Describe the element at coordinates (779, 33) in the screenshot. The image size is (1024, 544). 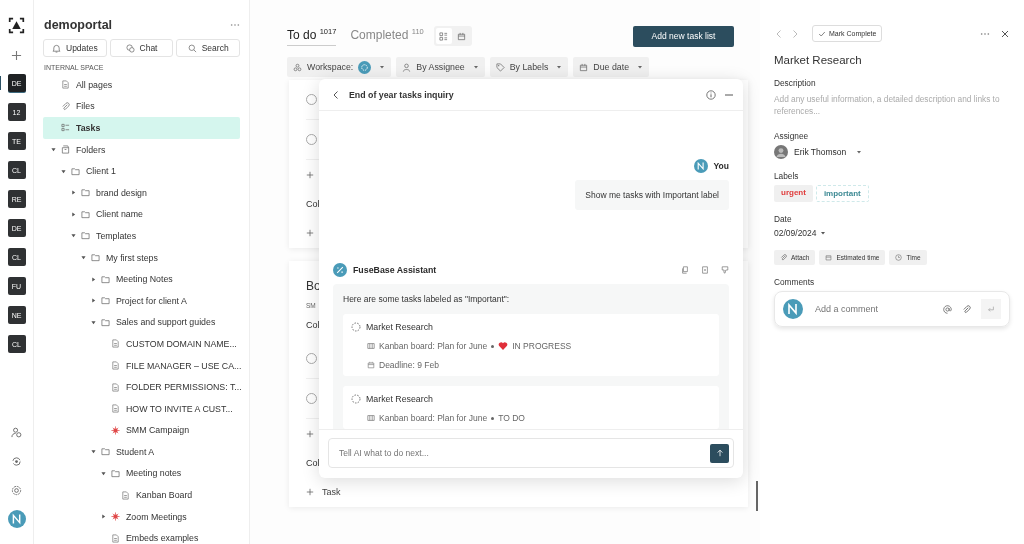
I see `previous-icon` at that location.